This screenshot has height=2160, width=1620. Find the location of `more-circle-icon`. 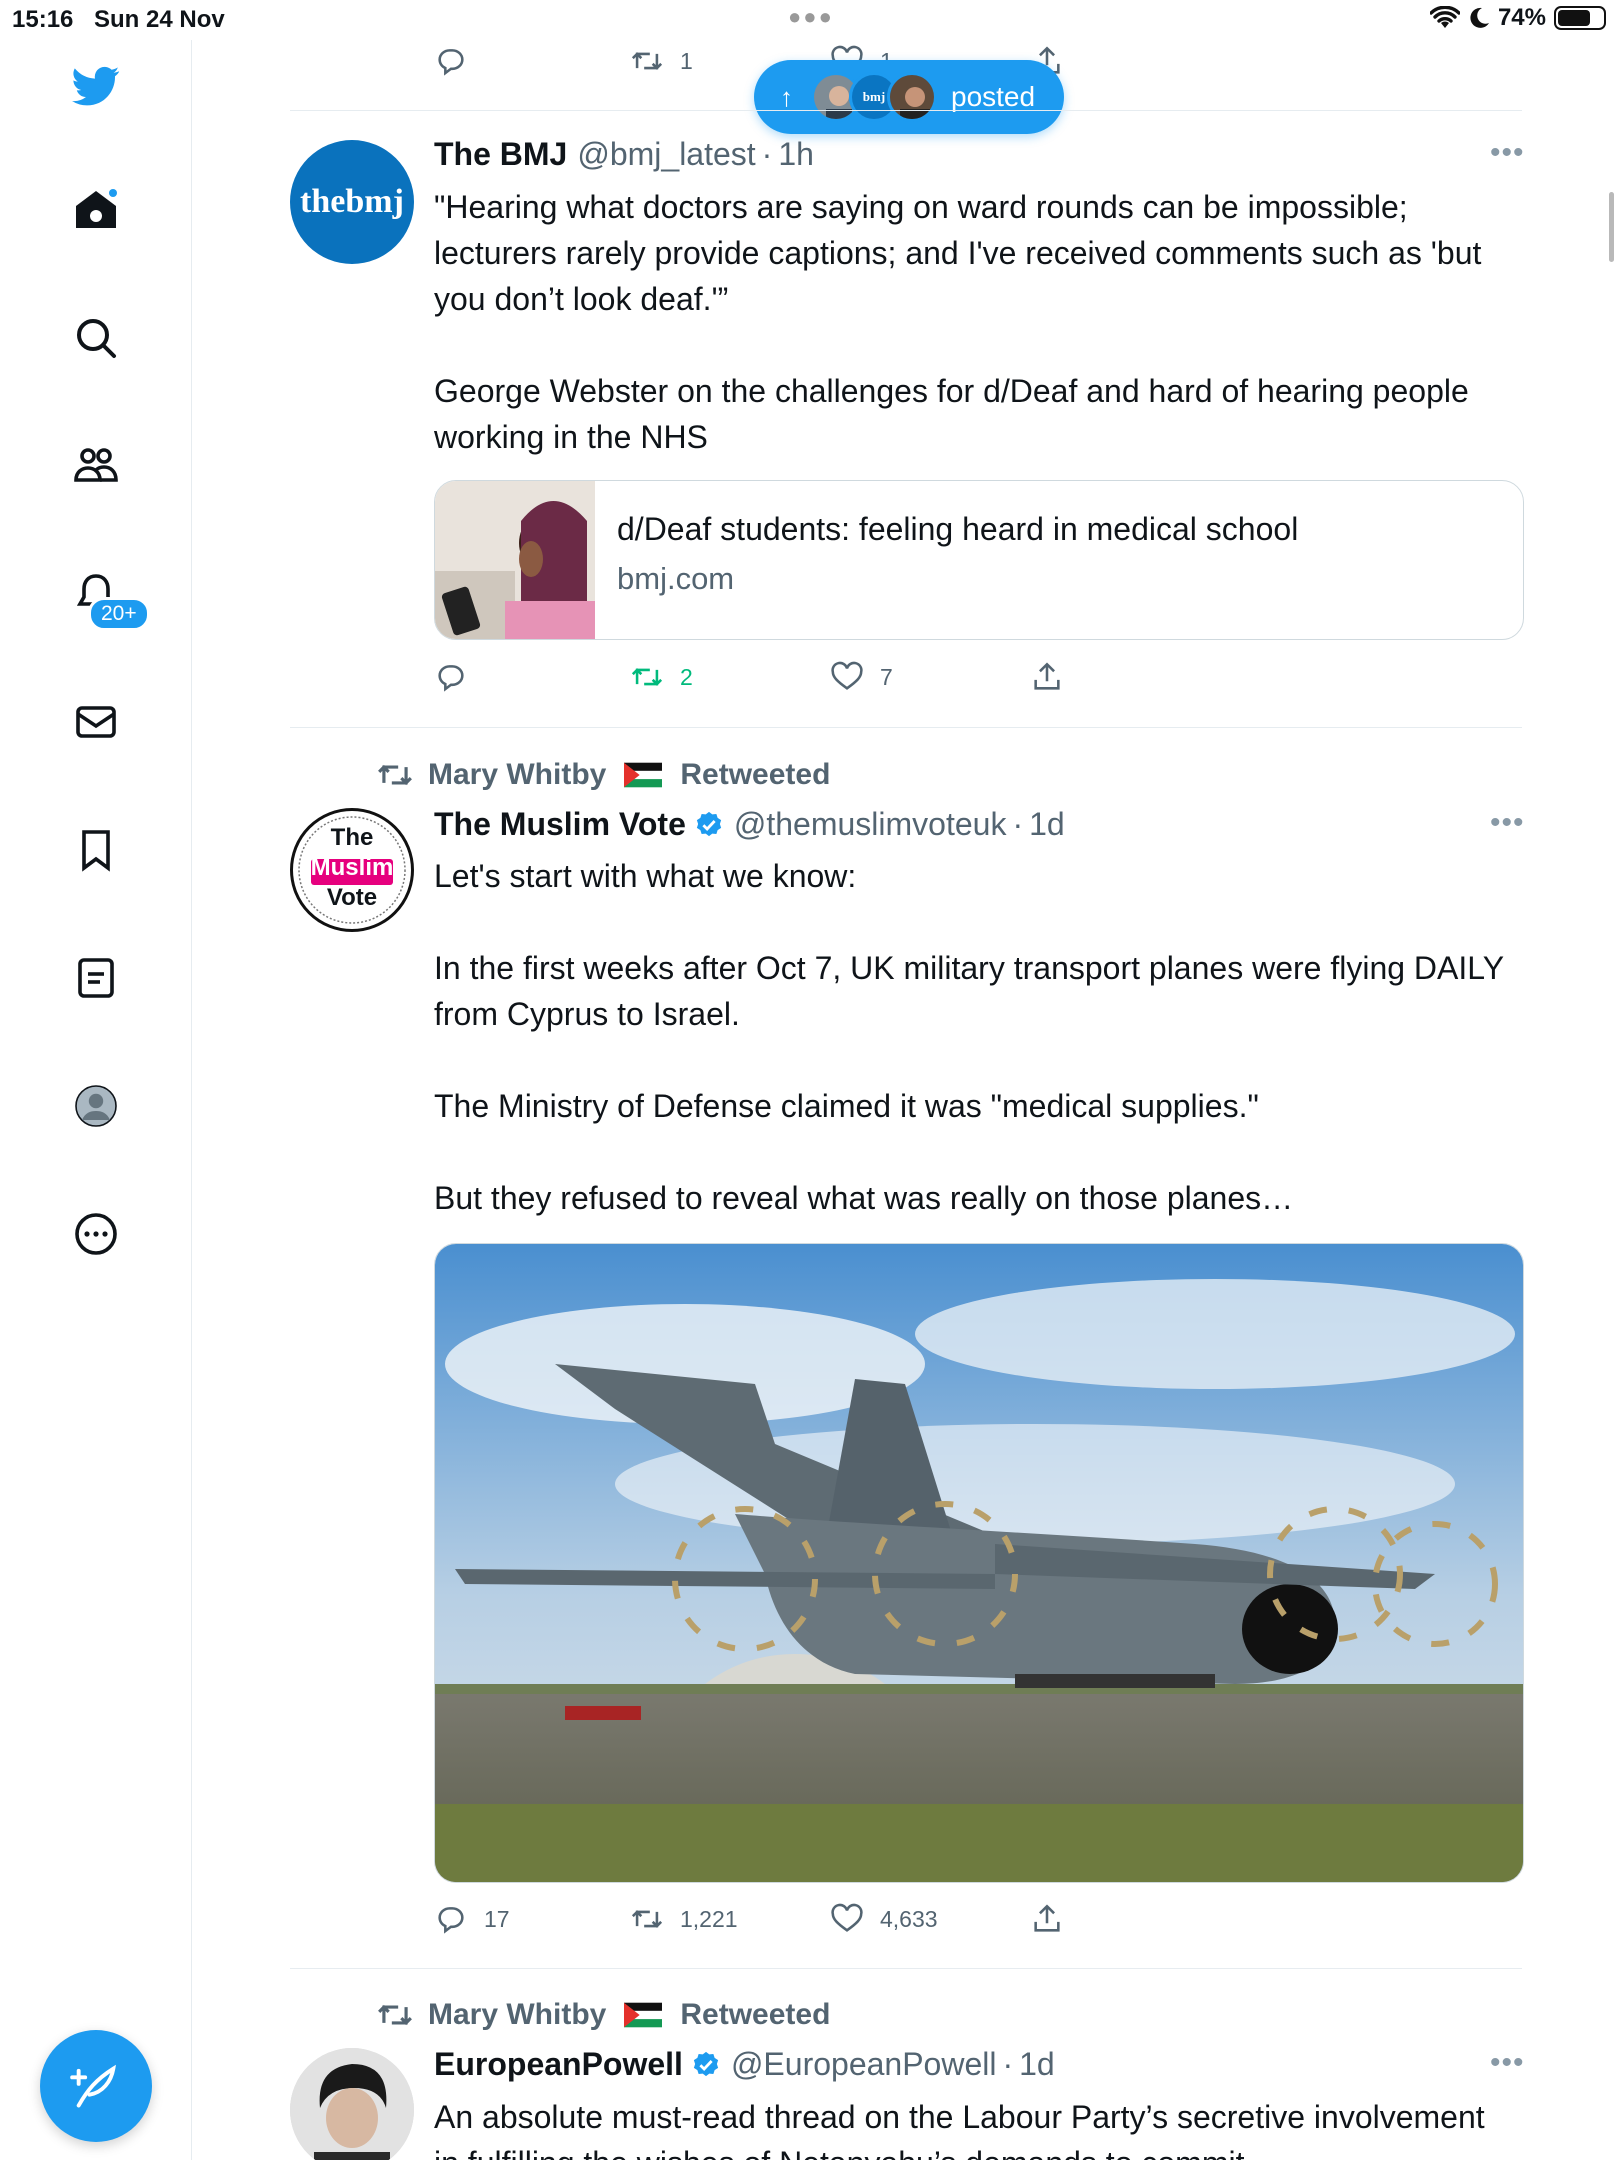

more-circle-icon is located at coordinates (96, 1234).